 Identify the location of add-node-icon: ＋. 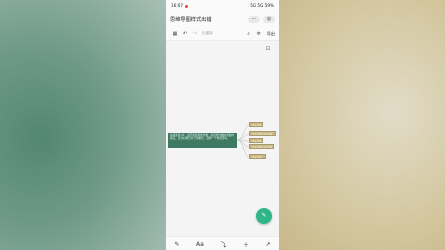
(246, 244).